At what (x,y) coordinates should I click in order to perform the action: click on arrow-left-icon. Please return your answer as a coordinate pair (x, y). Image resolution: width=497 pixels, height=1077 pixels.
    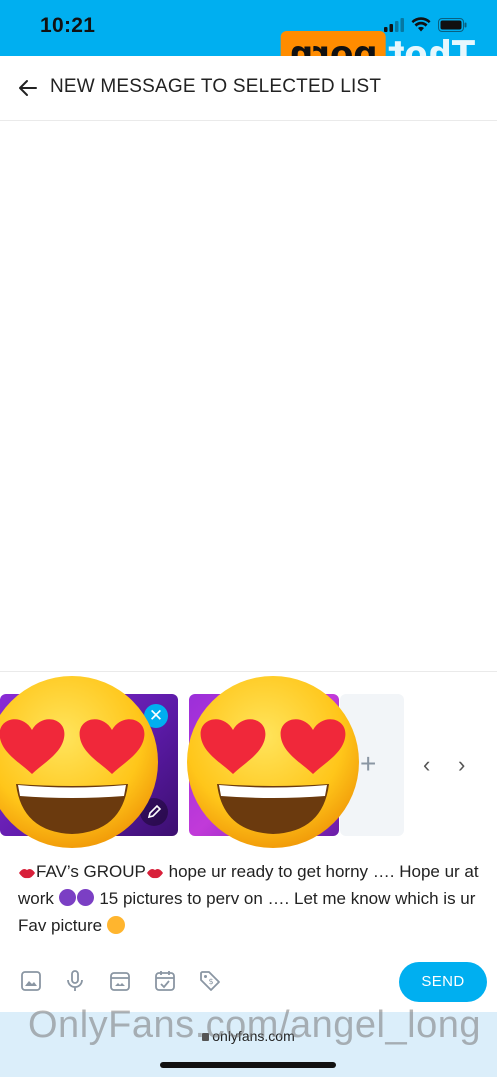
    Looking at the image, I should click on (28, 88).